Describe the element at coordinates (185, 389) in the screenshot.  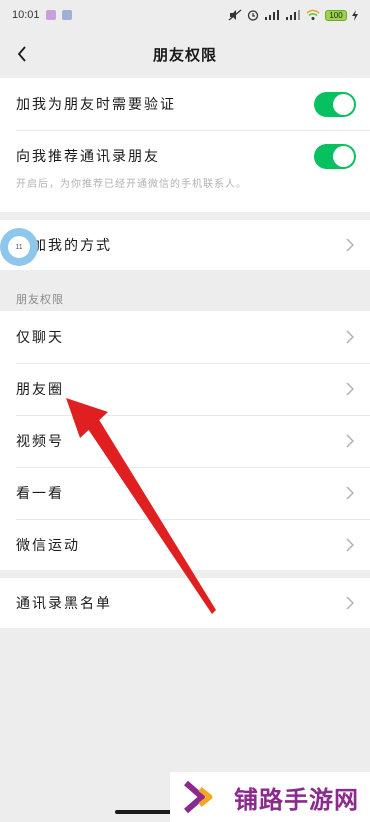
I see `permission-item-moments: 朋友圈` at that location.